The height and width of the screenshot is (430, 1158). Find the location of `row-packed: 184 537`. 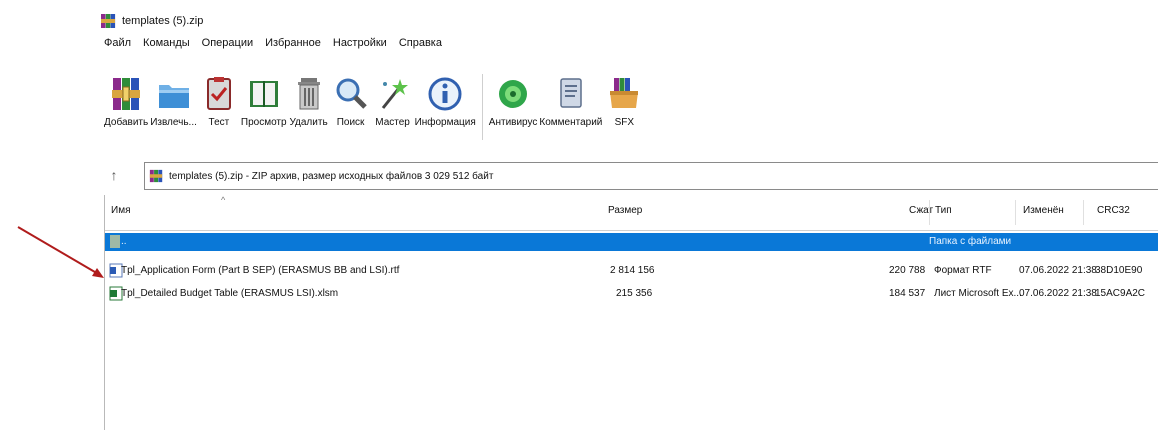

row-packed: 184 537 is located at coordinates (907, 293).